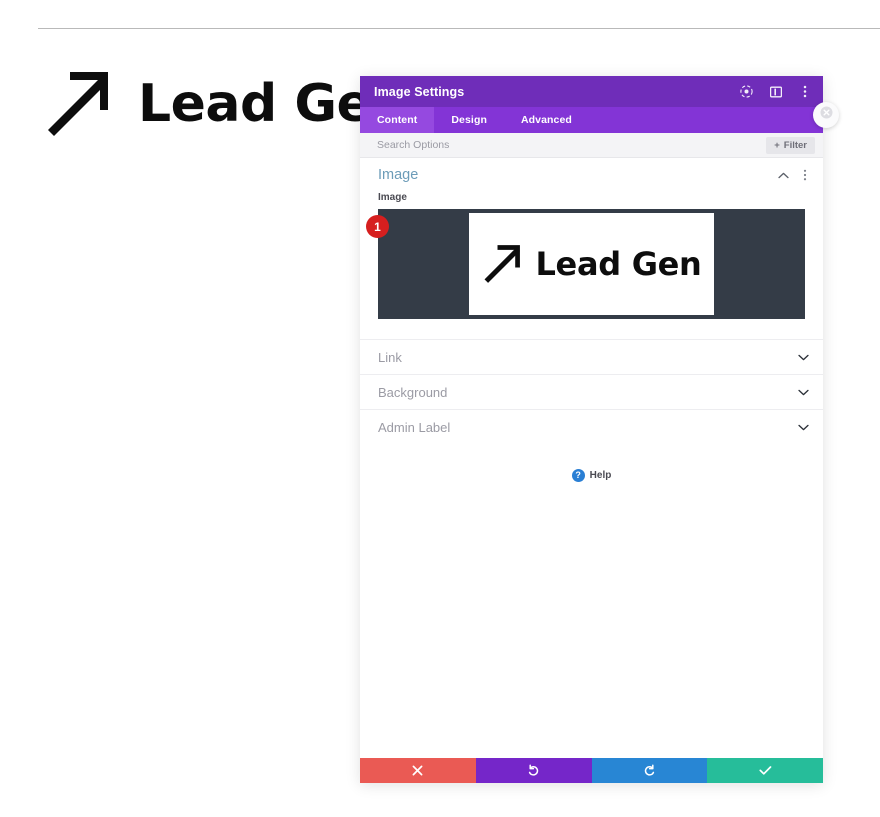  Describe the element at coordinates (795, 145) in the screenshot. I see `filter-button-label: Filter` at that location.